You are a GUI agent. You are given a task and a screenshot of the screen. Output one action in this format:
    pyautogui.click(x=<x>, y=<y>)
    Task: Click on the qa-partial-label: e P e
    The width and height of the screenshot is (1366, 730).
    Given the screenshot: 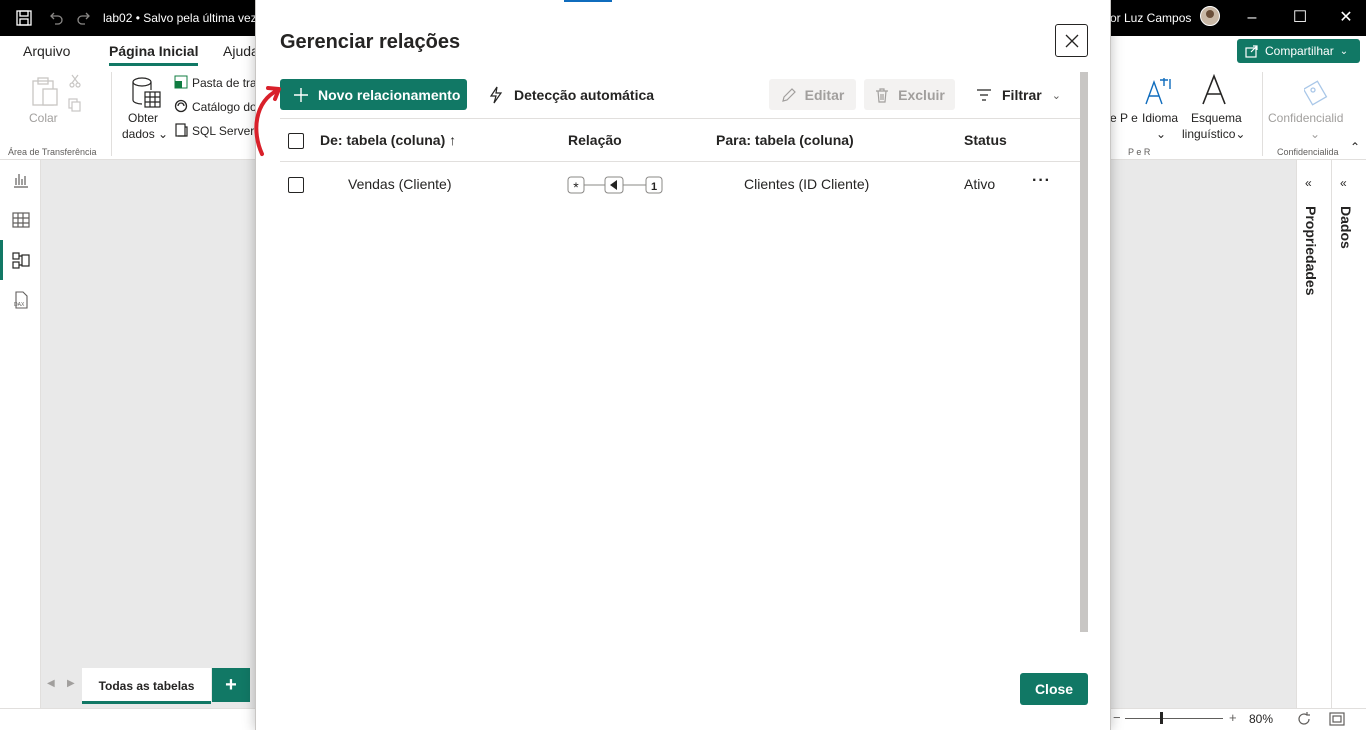 What is the action you would take?
    pyautogui.click(x=1124, y=118)
    